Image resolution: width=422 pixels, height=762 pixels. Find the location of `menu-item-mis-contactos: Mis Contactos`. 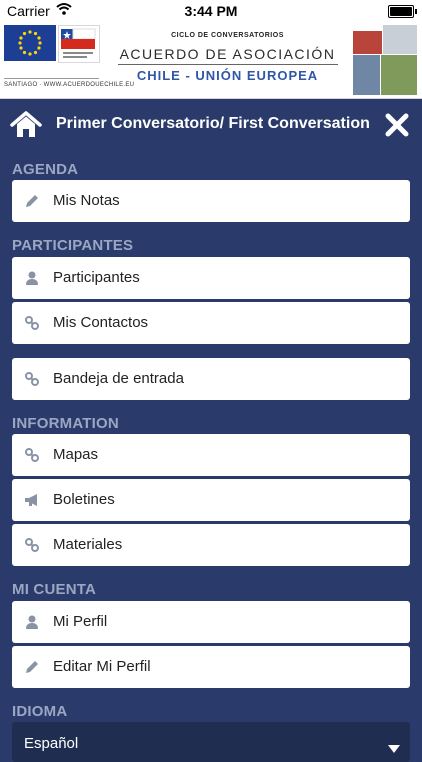

menu-item-mis-contactos: Mis Contactos is located at coordinates (211, 323).